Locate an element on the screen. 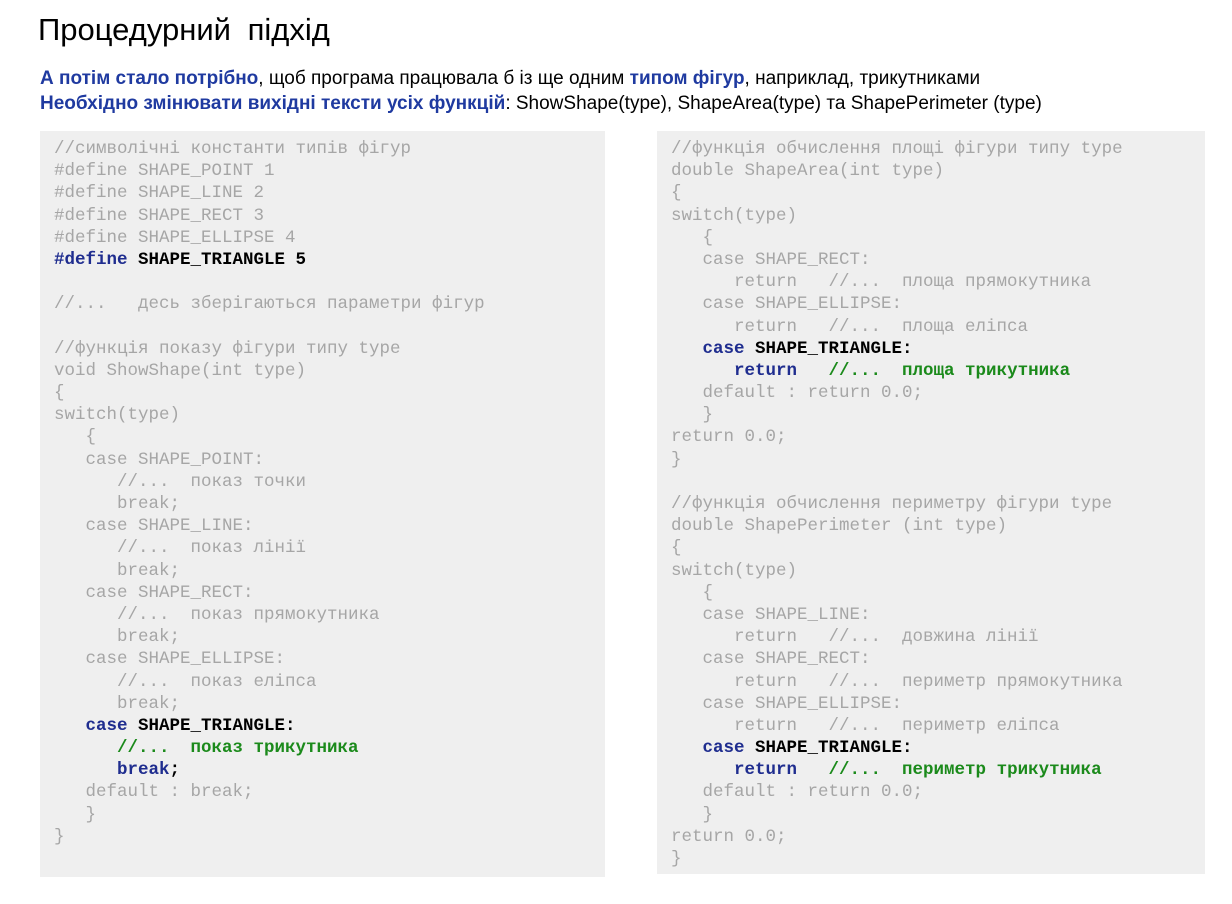 Image resolution: width=1232 pixels, height=904 pixels. code-line: //... показ прямокутника is located at coordinates (269, 615).